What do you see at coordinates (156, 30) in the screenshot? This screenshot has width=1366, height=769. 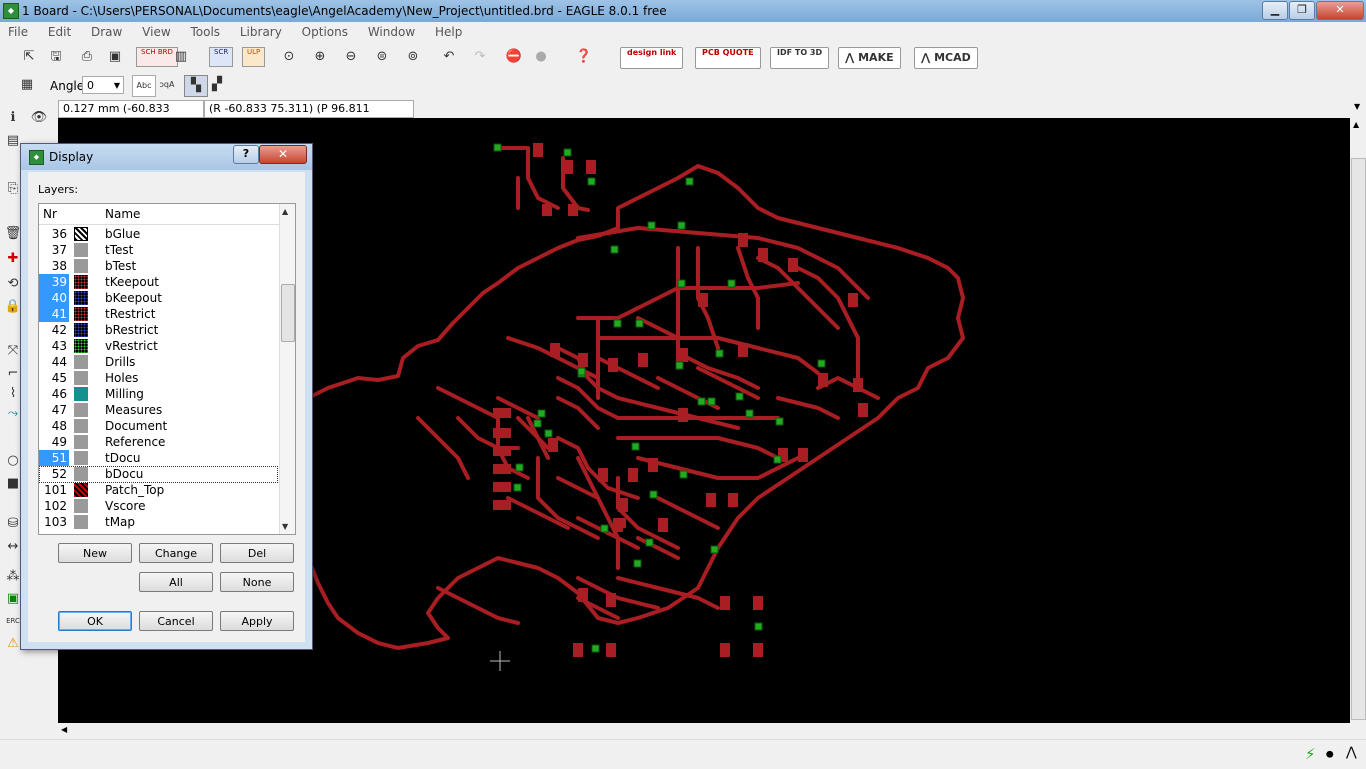 I see `menu-view: View` at bounding box center [156, 30].